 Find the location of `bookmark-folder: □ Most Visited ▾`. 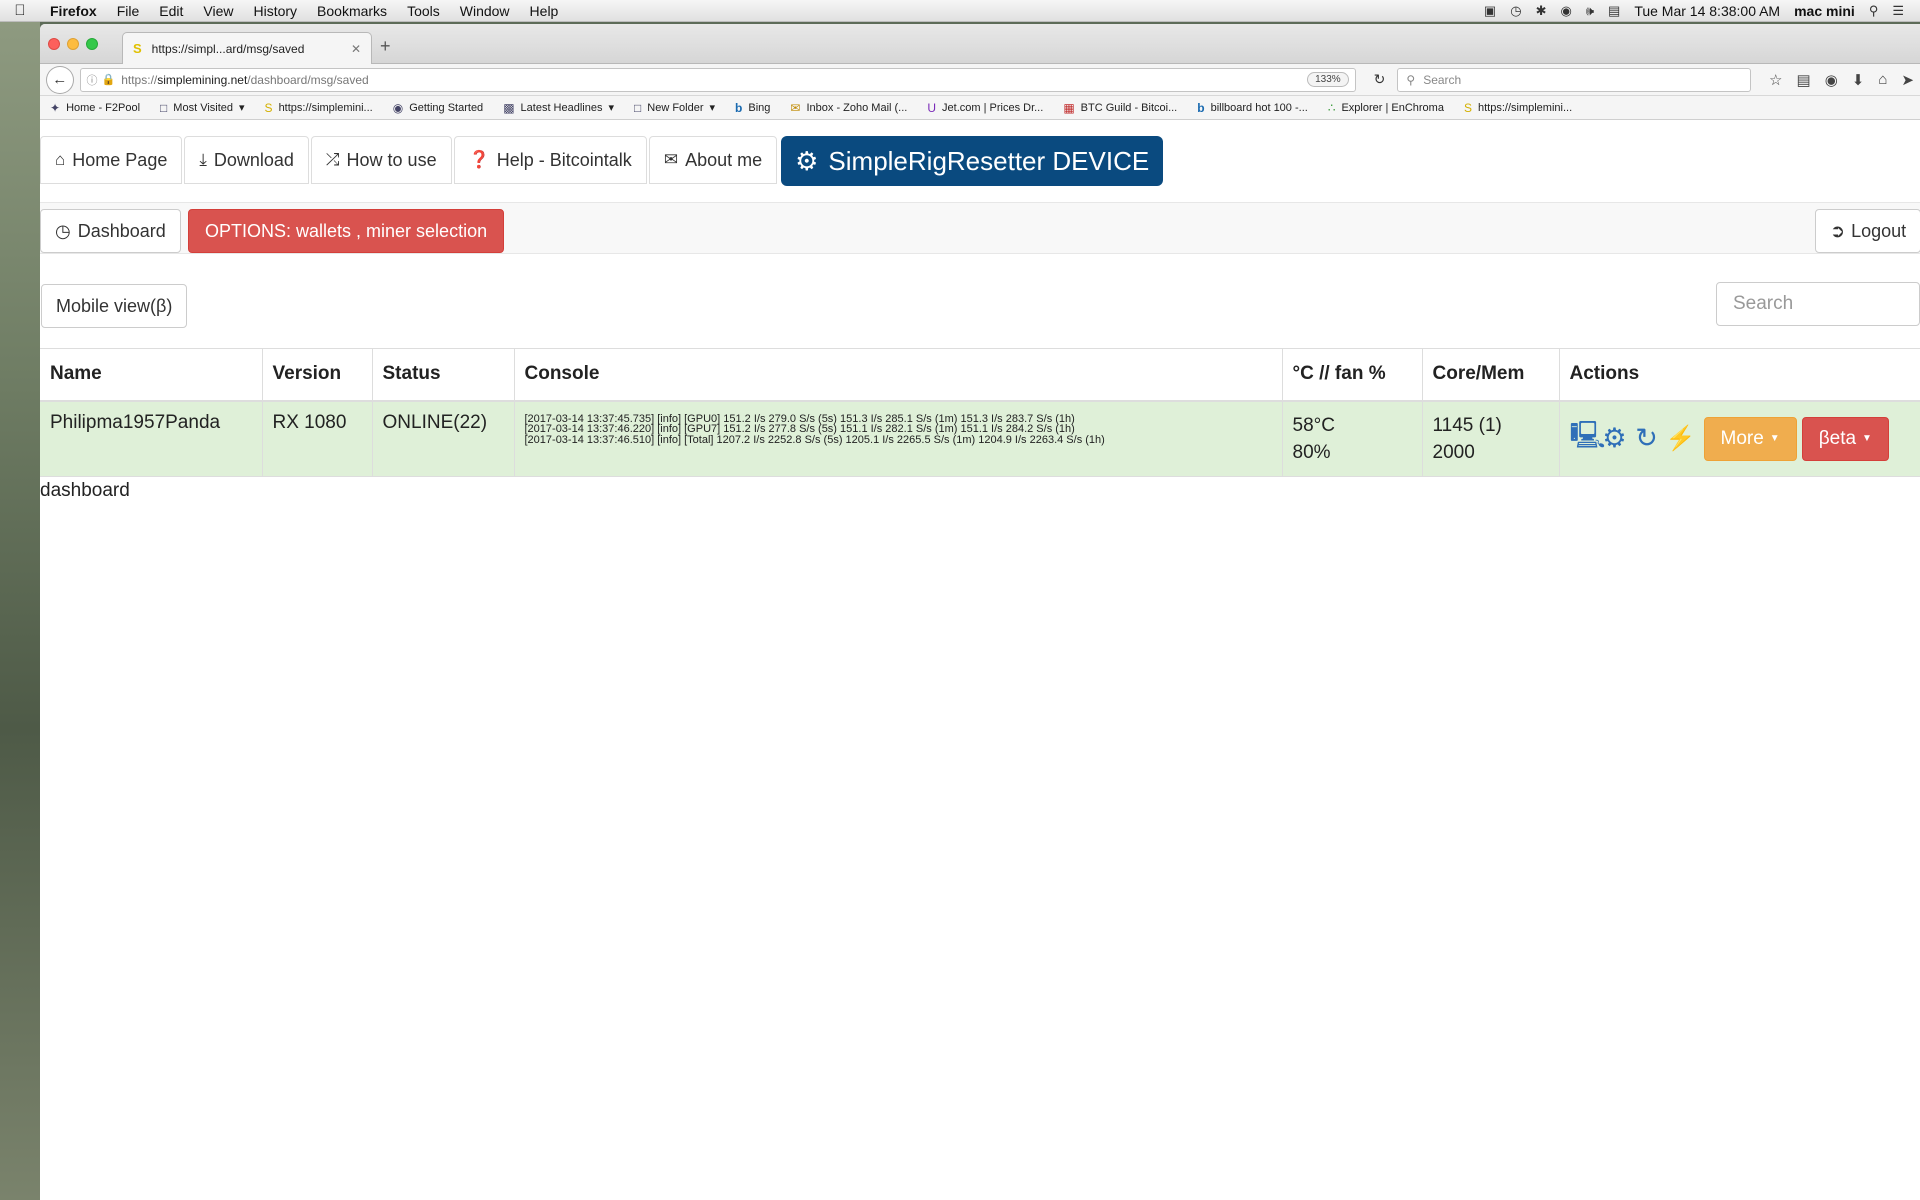

bookmark-folder: □ Most Visited ▾ is located at coordinates (202, 108).